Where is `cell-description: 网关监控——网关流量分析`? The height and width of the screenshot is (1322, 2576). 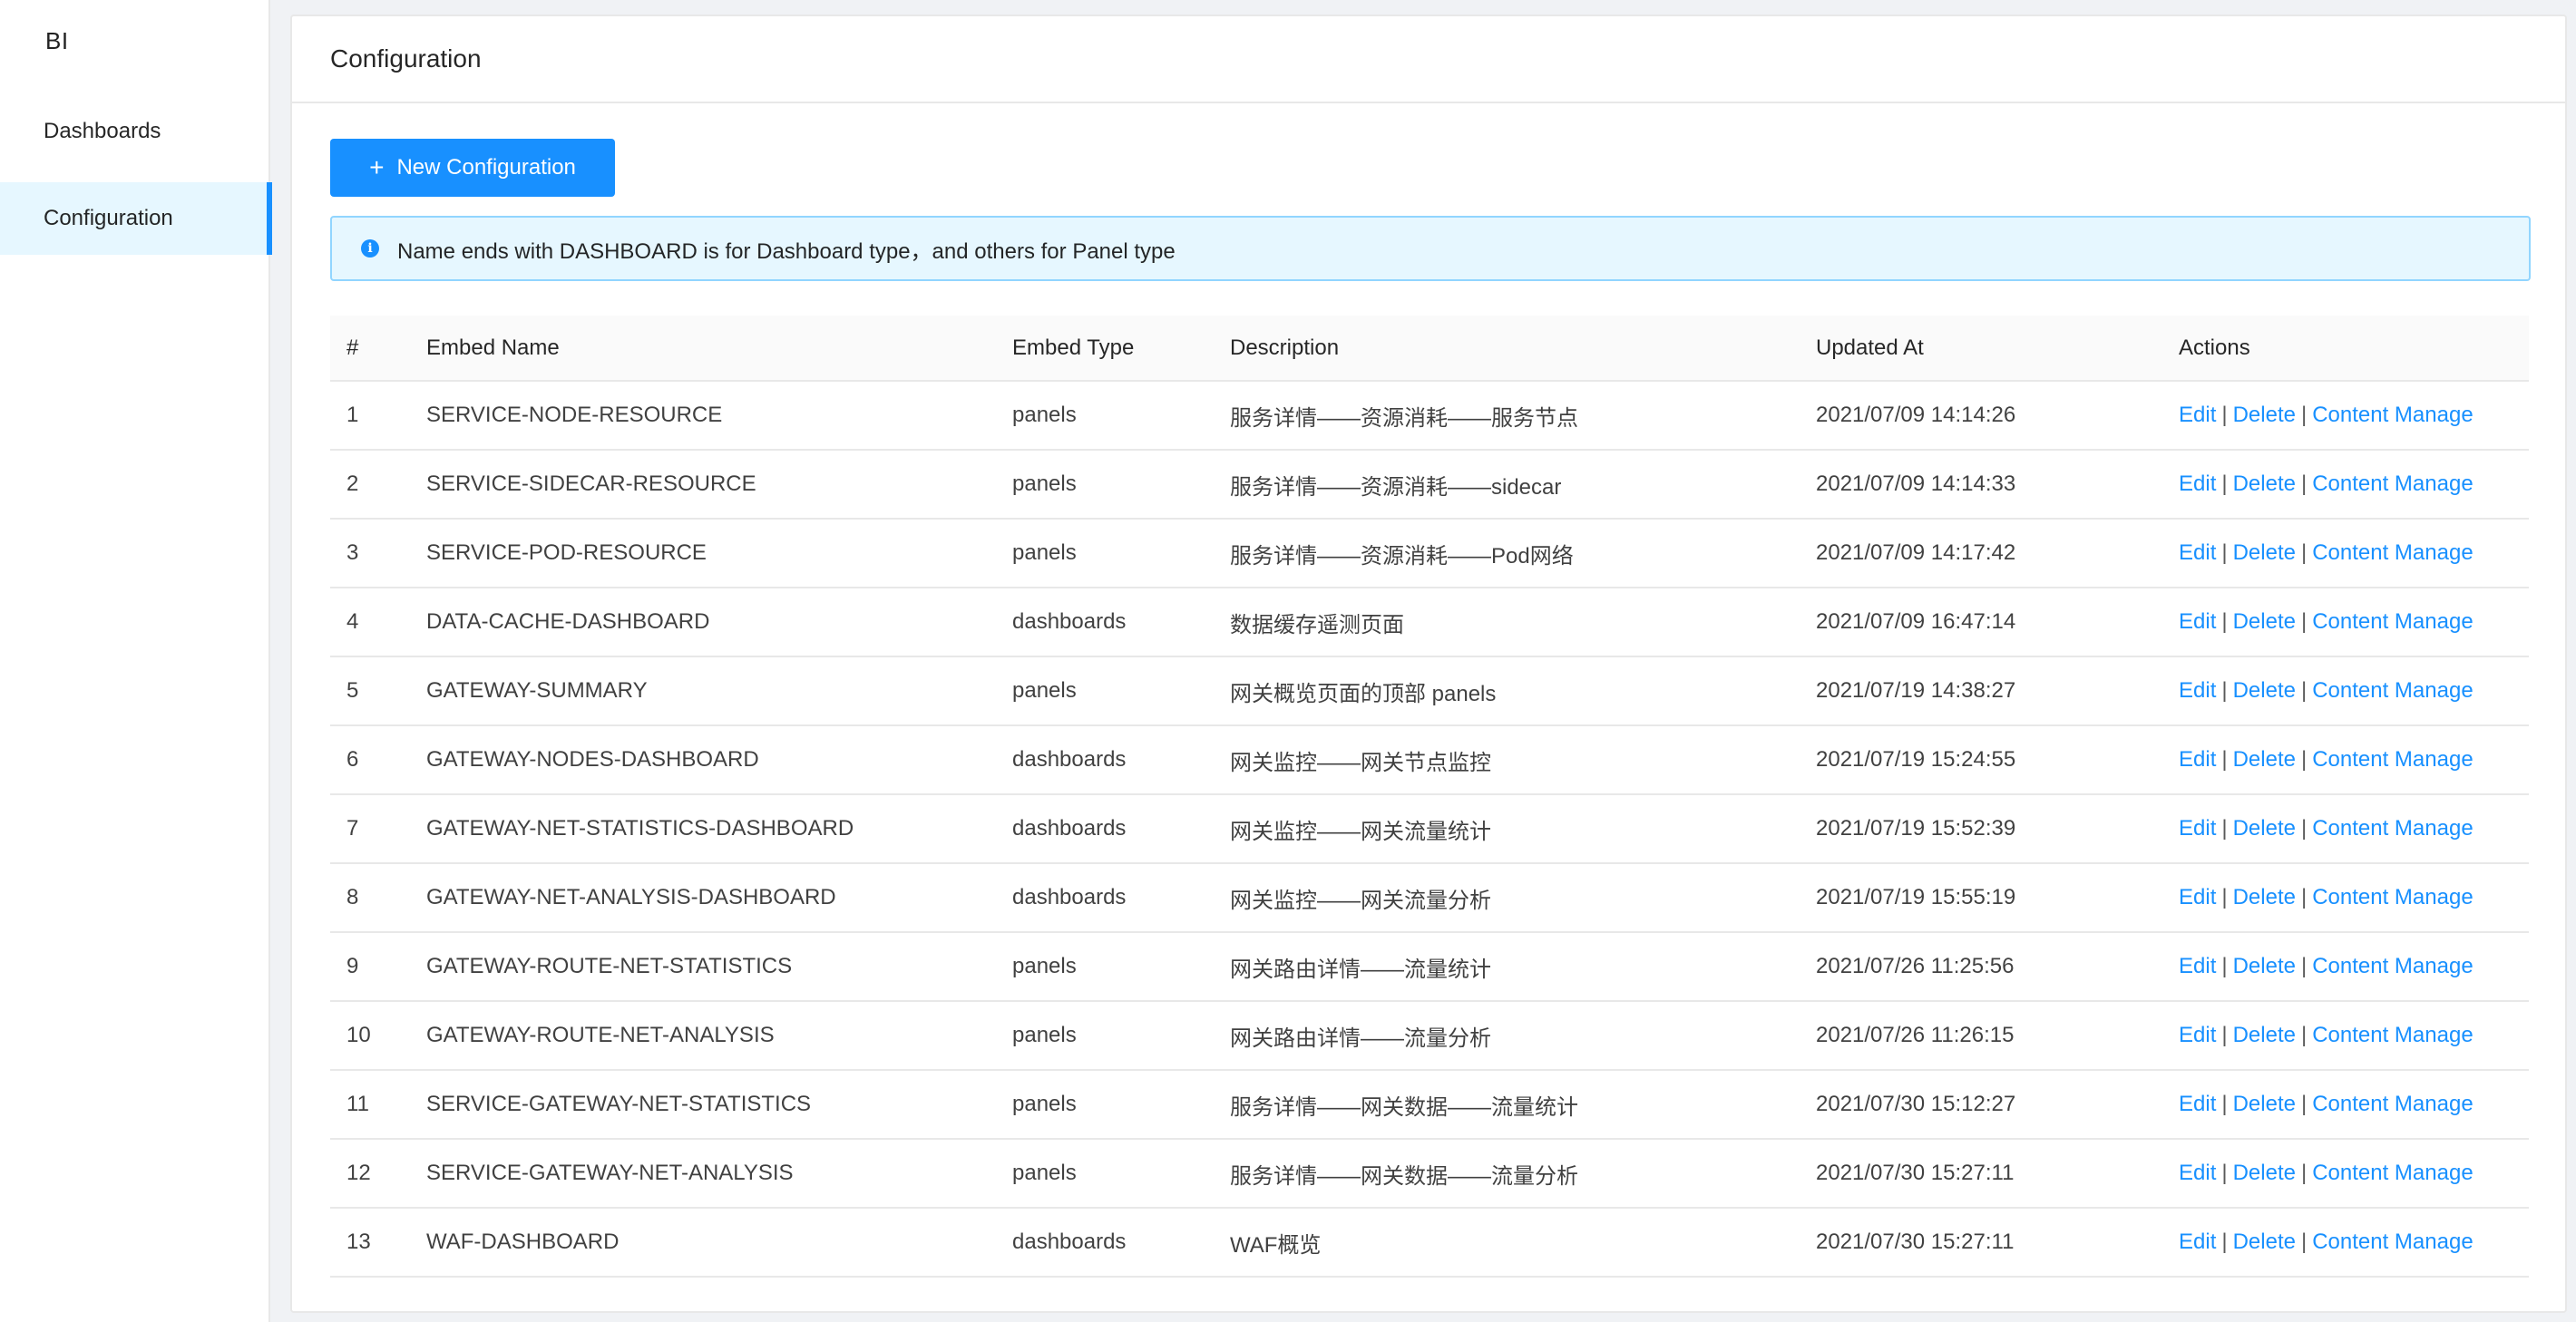 cell-description: 网关监控——网关流量分析 is located at coordinates (1507, 898).